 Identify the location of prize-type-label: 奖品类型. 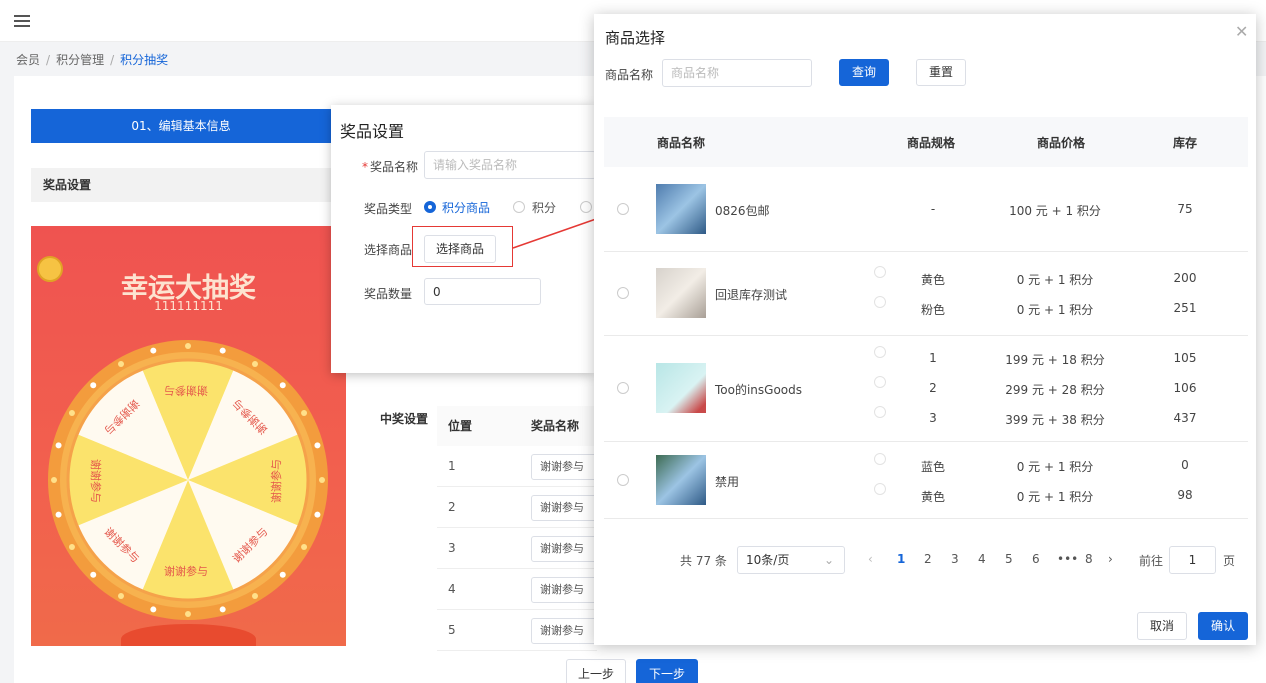
(387, 209).